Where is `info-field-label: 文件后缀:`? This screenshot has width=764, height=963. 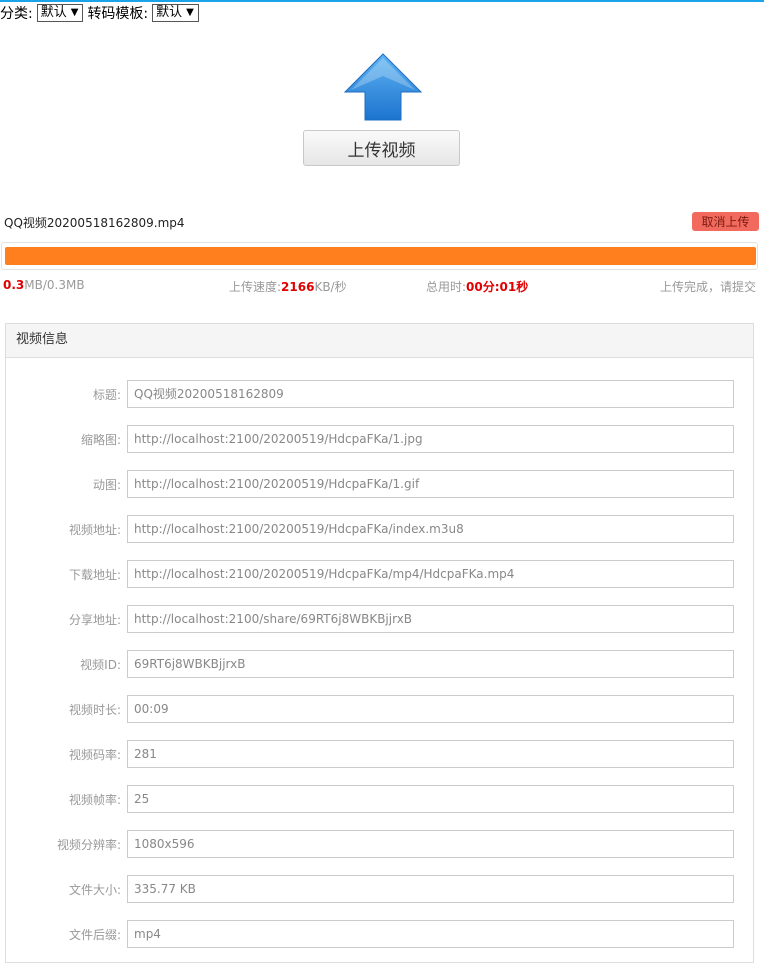
info-field-label: 文件后缀: is located at coordinates (94, 935).